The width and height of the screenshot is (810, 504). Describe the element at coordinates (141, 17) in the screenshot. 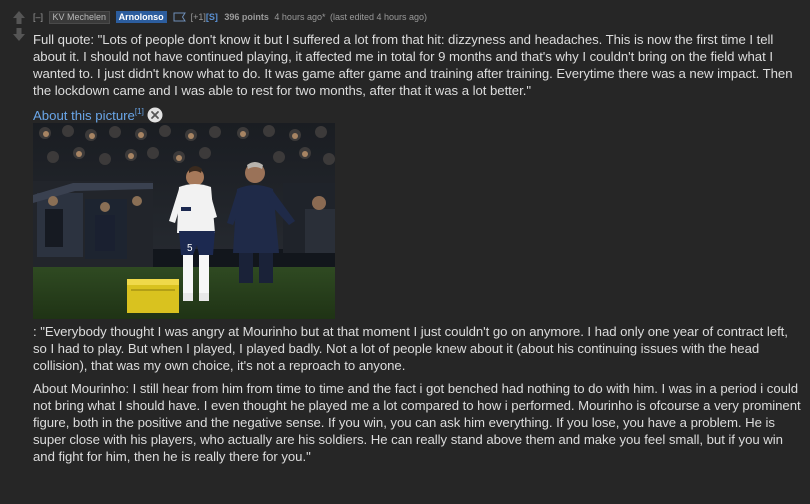

I see `author-link: Arnolonso` at that location.